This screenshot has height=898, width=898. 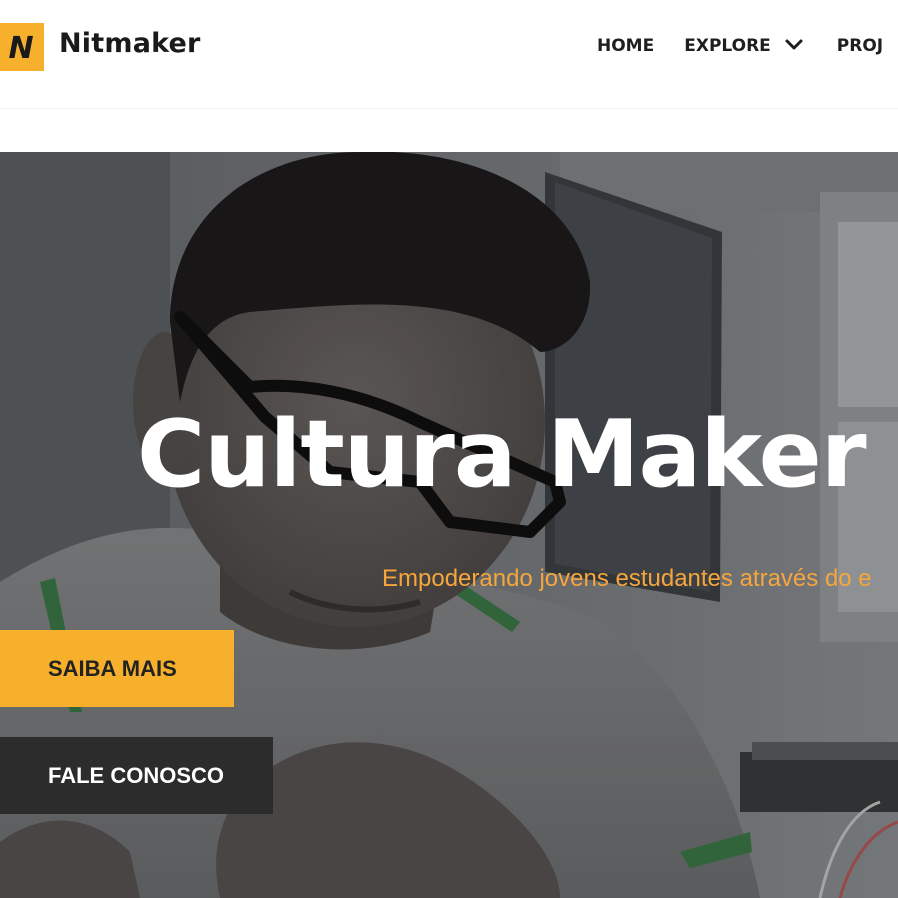 What do you see at coordinates (449, 54) in the screenshot?
I see `site-header: N Nitmaker HOME EXPLORE PROJ` at bounding box center [449, 54].